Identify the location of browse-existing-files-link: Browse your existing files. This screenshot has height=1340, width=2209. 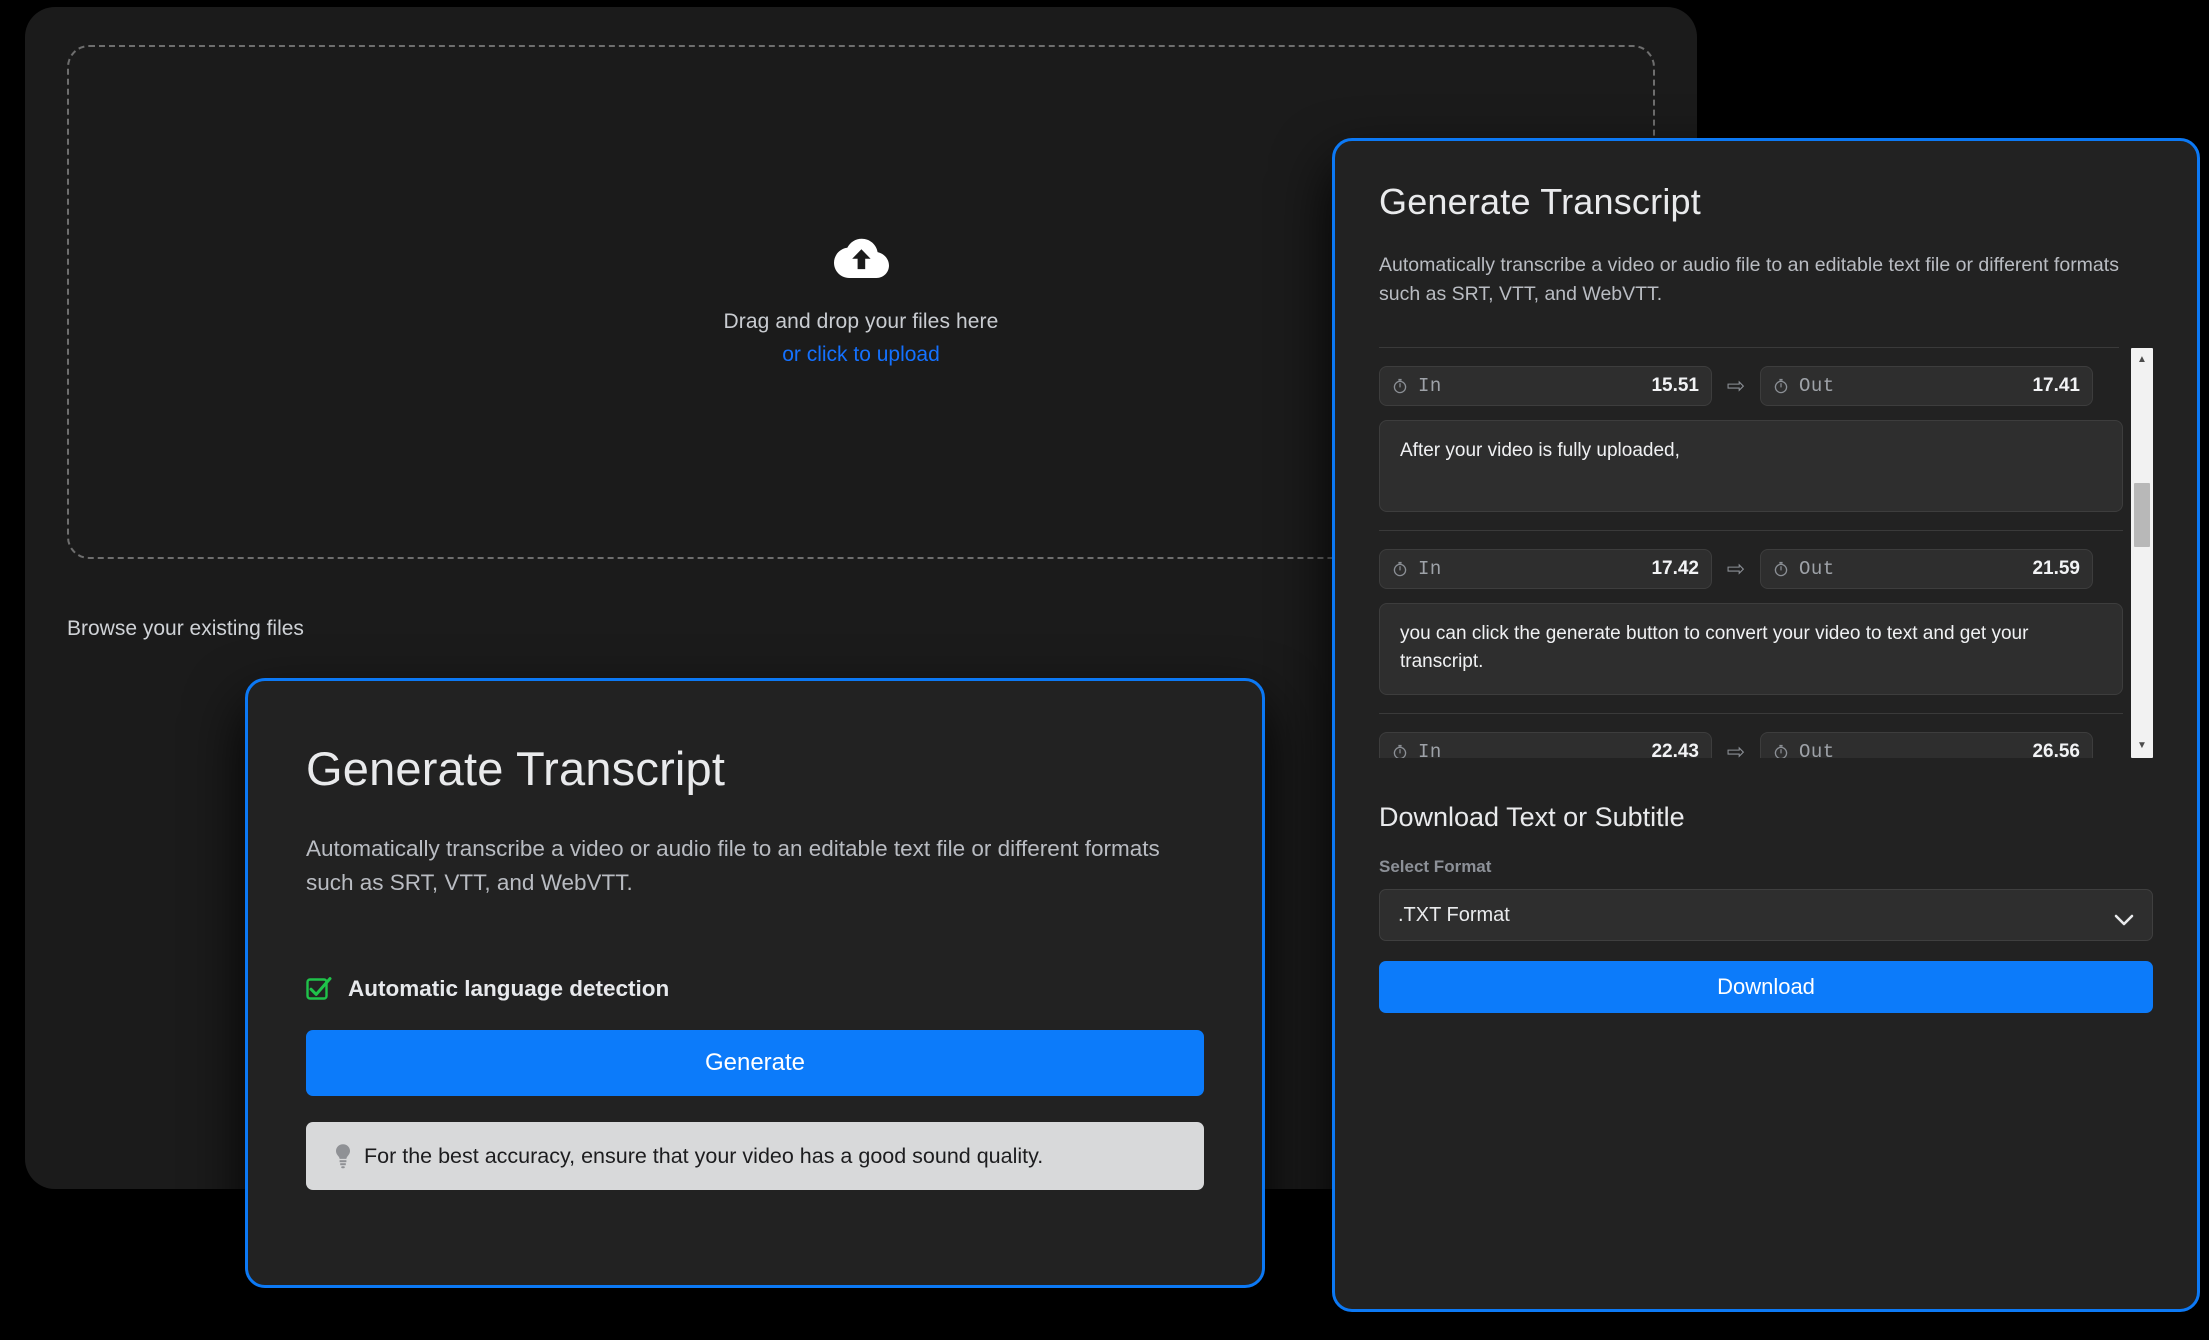
(185, 629).